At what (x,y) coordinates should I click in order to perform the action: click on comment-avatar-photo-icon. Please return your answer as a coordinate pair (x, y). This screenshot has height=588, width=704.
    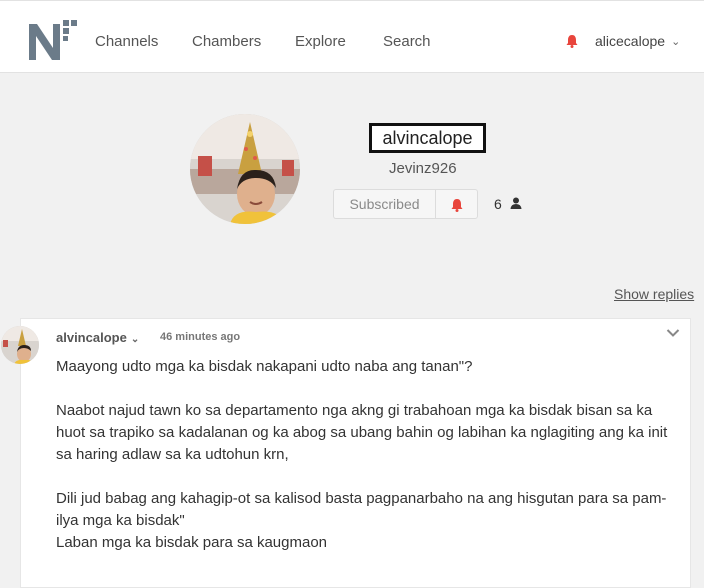
    Looking at the image, I should click on (20, 345).